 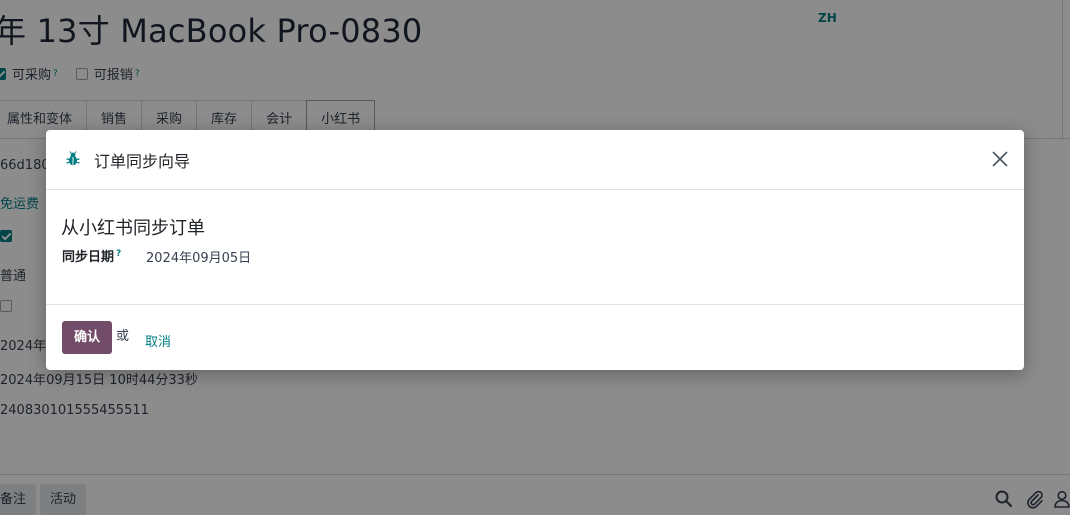 What do you see at coordinates (118, 254) in the screenshot?
I see `help-icon: ?` at bounding box center [118, 254].